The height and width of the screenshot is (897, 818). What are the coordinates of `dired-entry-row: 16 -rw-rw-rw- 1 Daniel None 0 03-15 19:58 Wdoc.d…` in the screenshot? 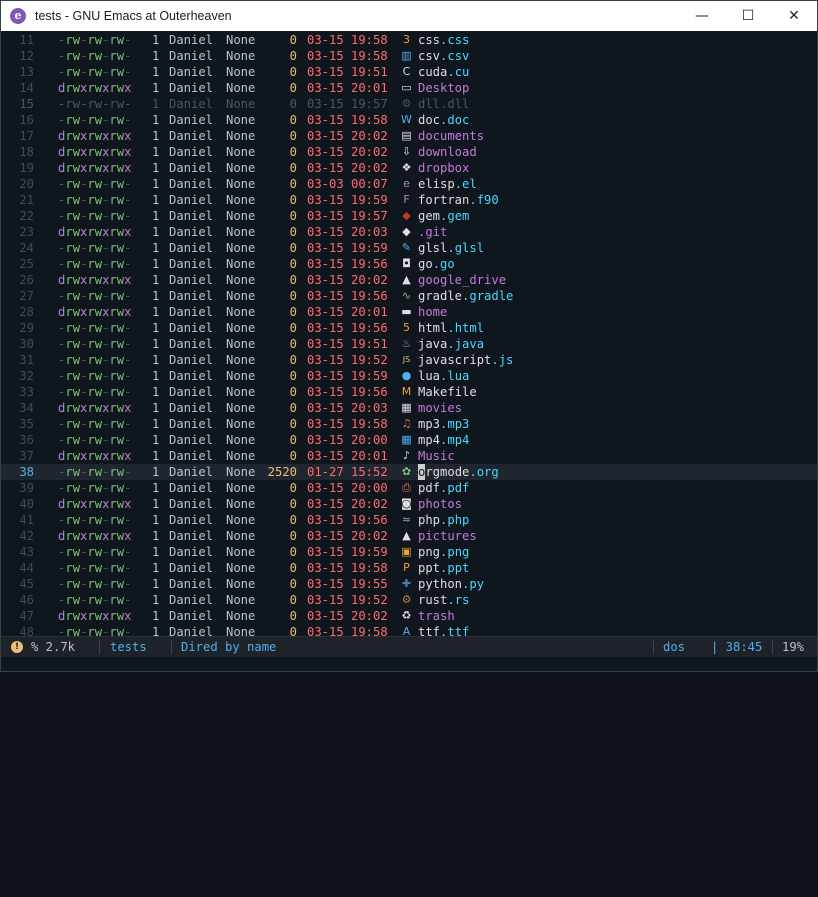 It's located at (409, 120).